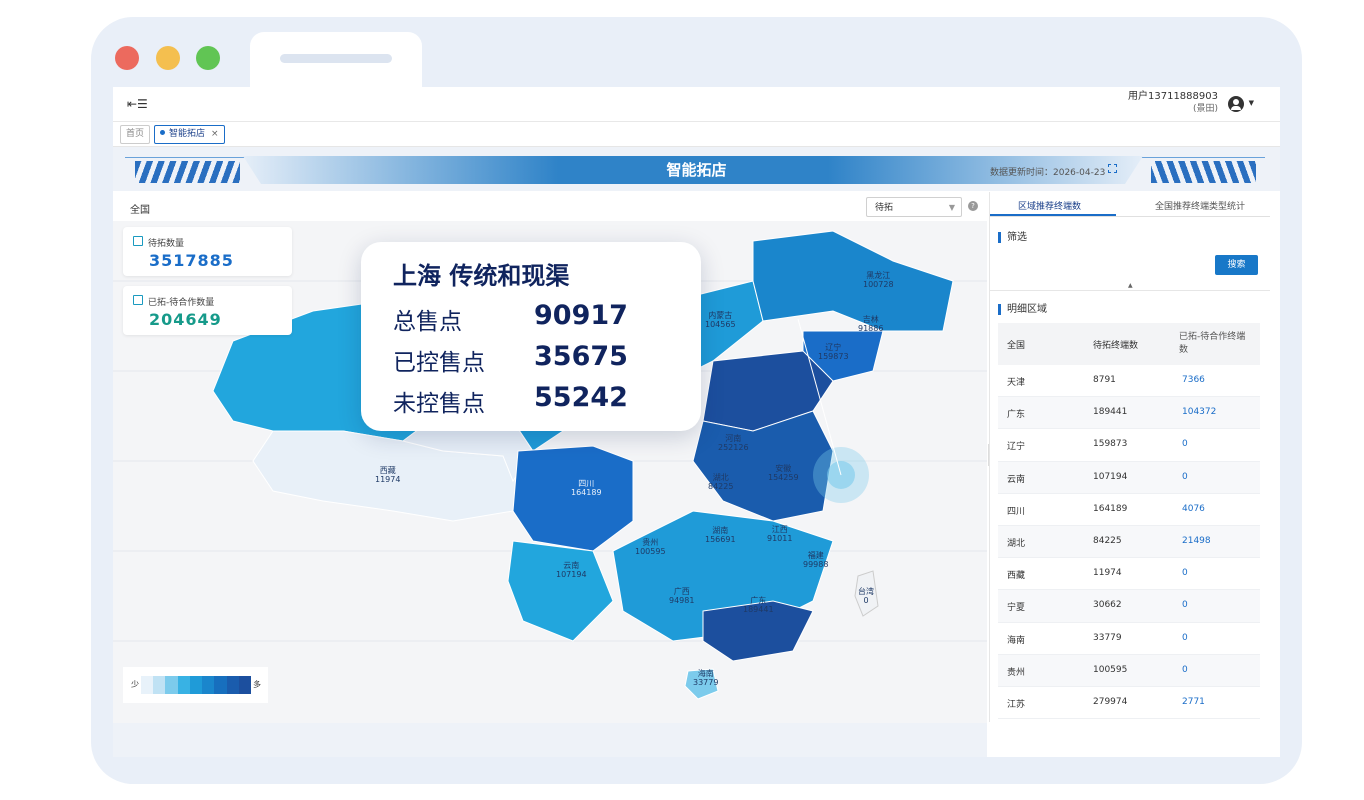 This screenshot has width=1364, height=800. What do you see at coordinates (1107, 540) in the screenshot?
I see `cell-pending: 84225` at bounding box center [1107, 540].